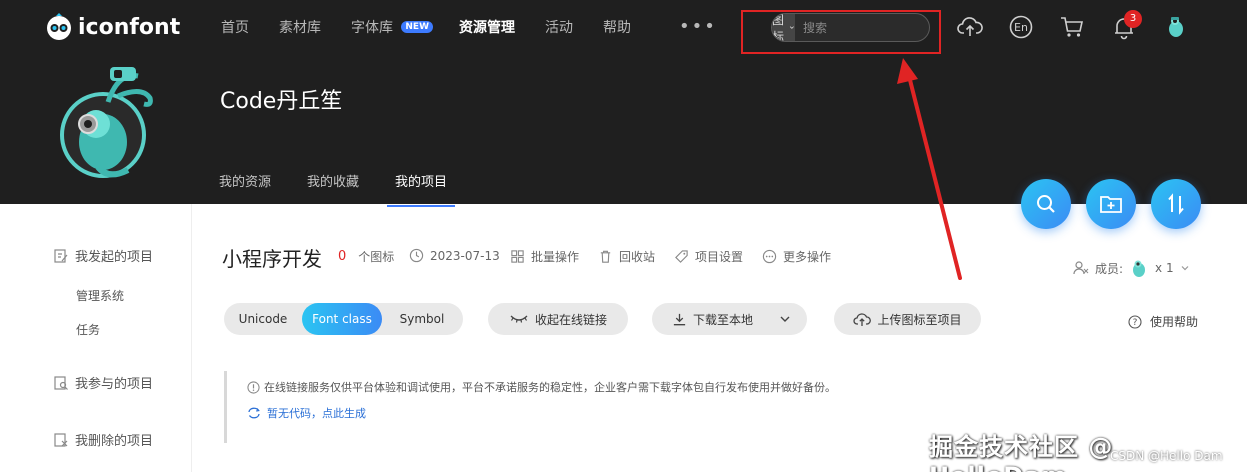 This screenshot has width=1247, height=472. I want to click on watermark-sub: CSDN @Hello Dam, so click(1166, 456).